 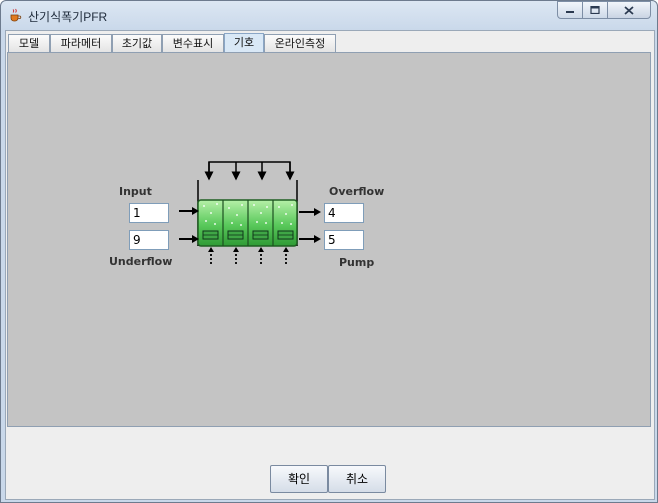 I want to click on input-field: 1, so click(x=149, y=213).